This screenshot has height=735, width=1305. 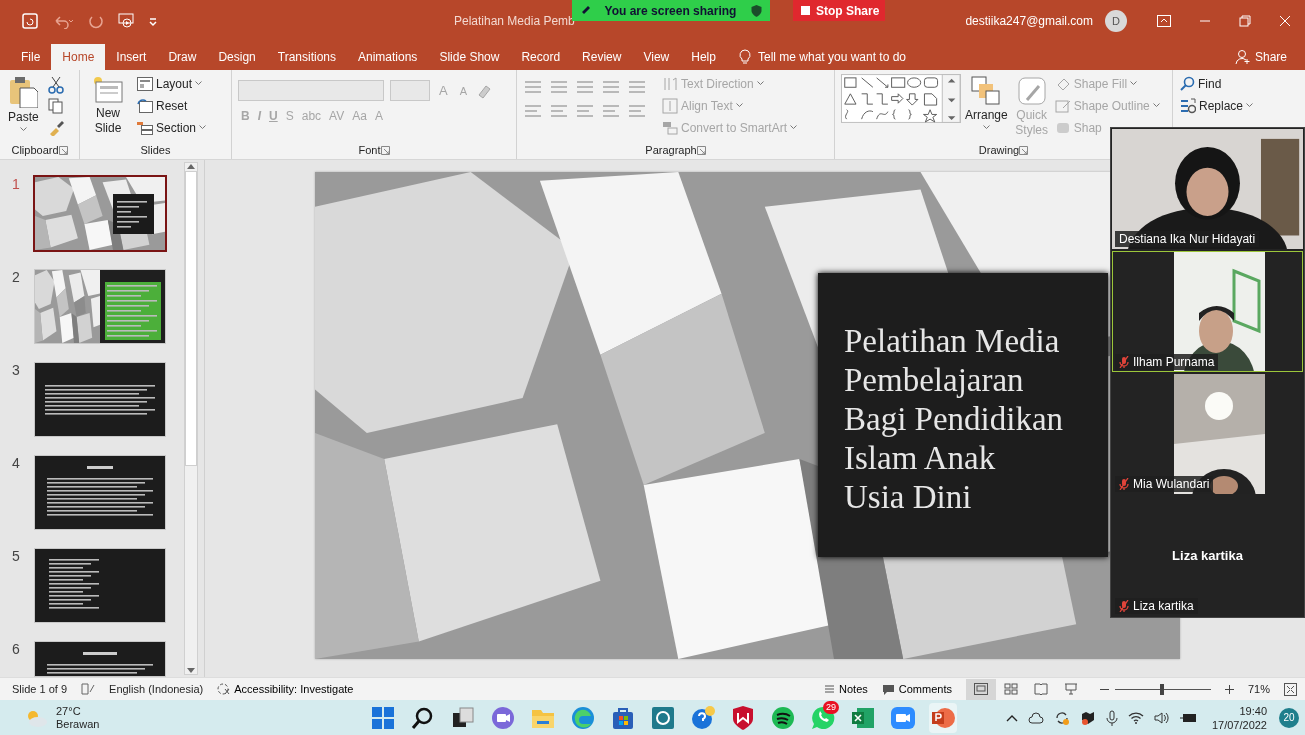 What do you see at coordinates (541, 57) in the screenshot?
I see `ribbon-tab: Record` at bounding box center [541, 57].